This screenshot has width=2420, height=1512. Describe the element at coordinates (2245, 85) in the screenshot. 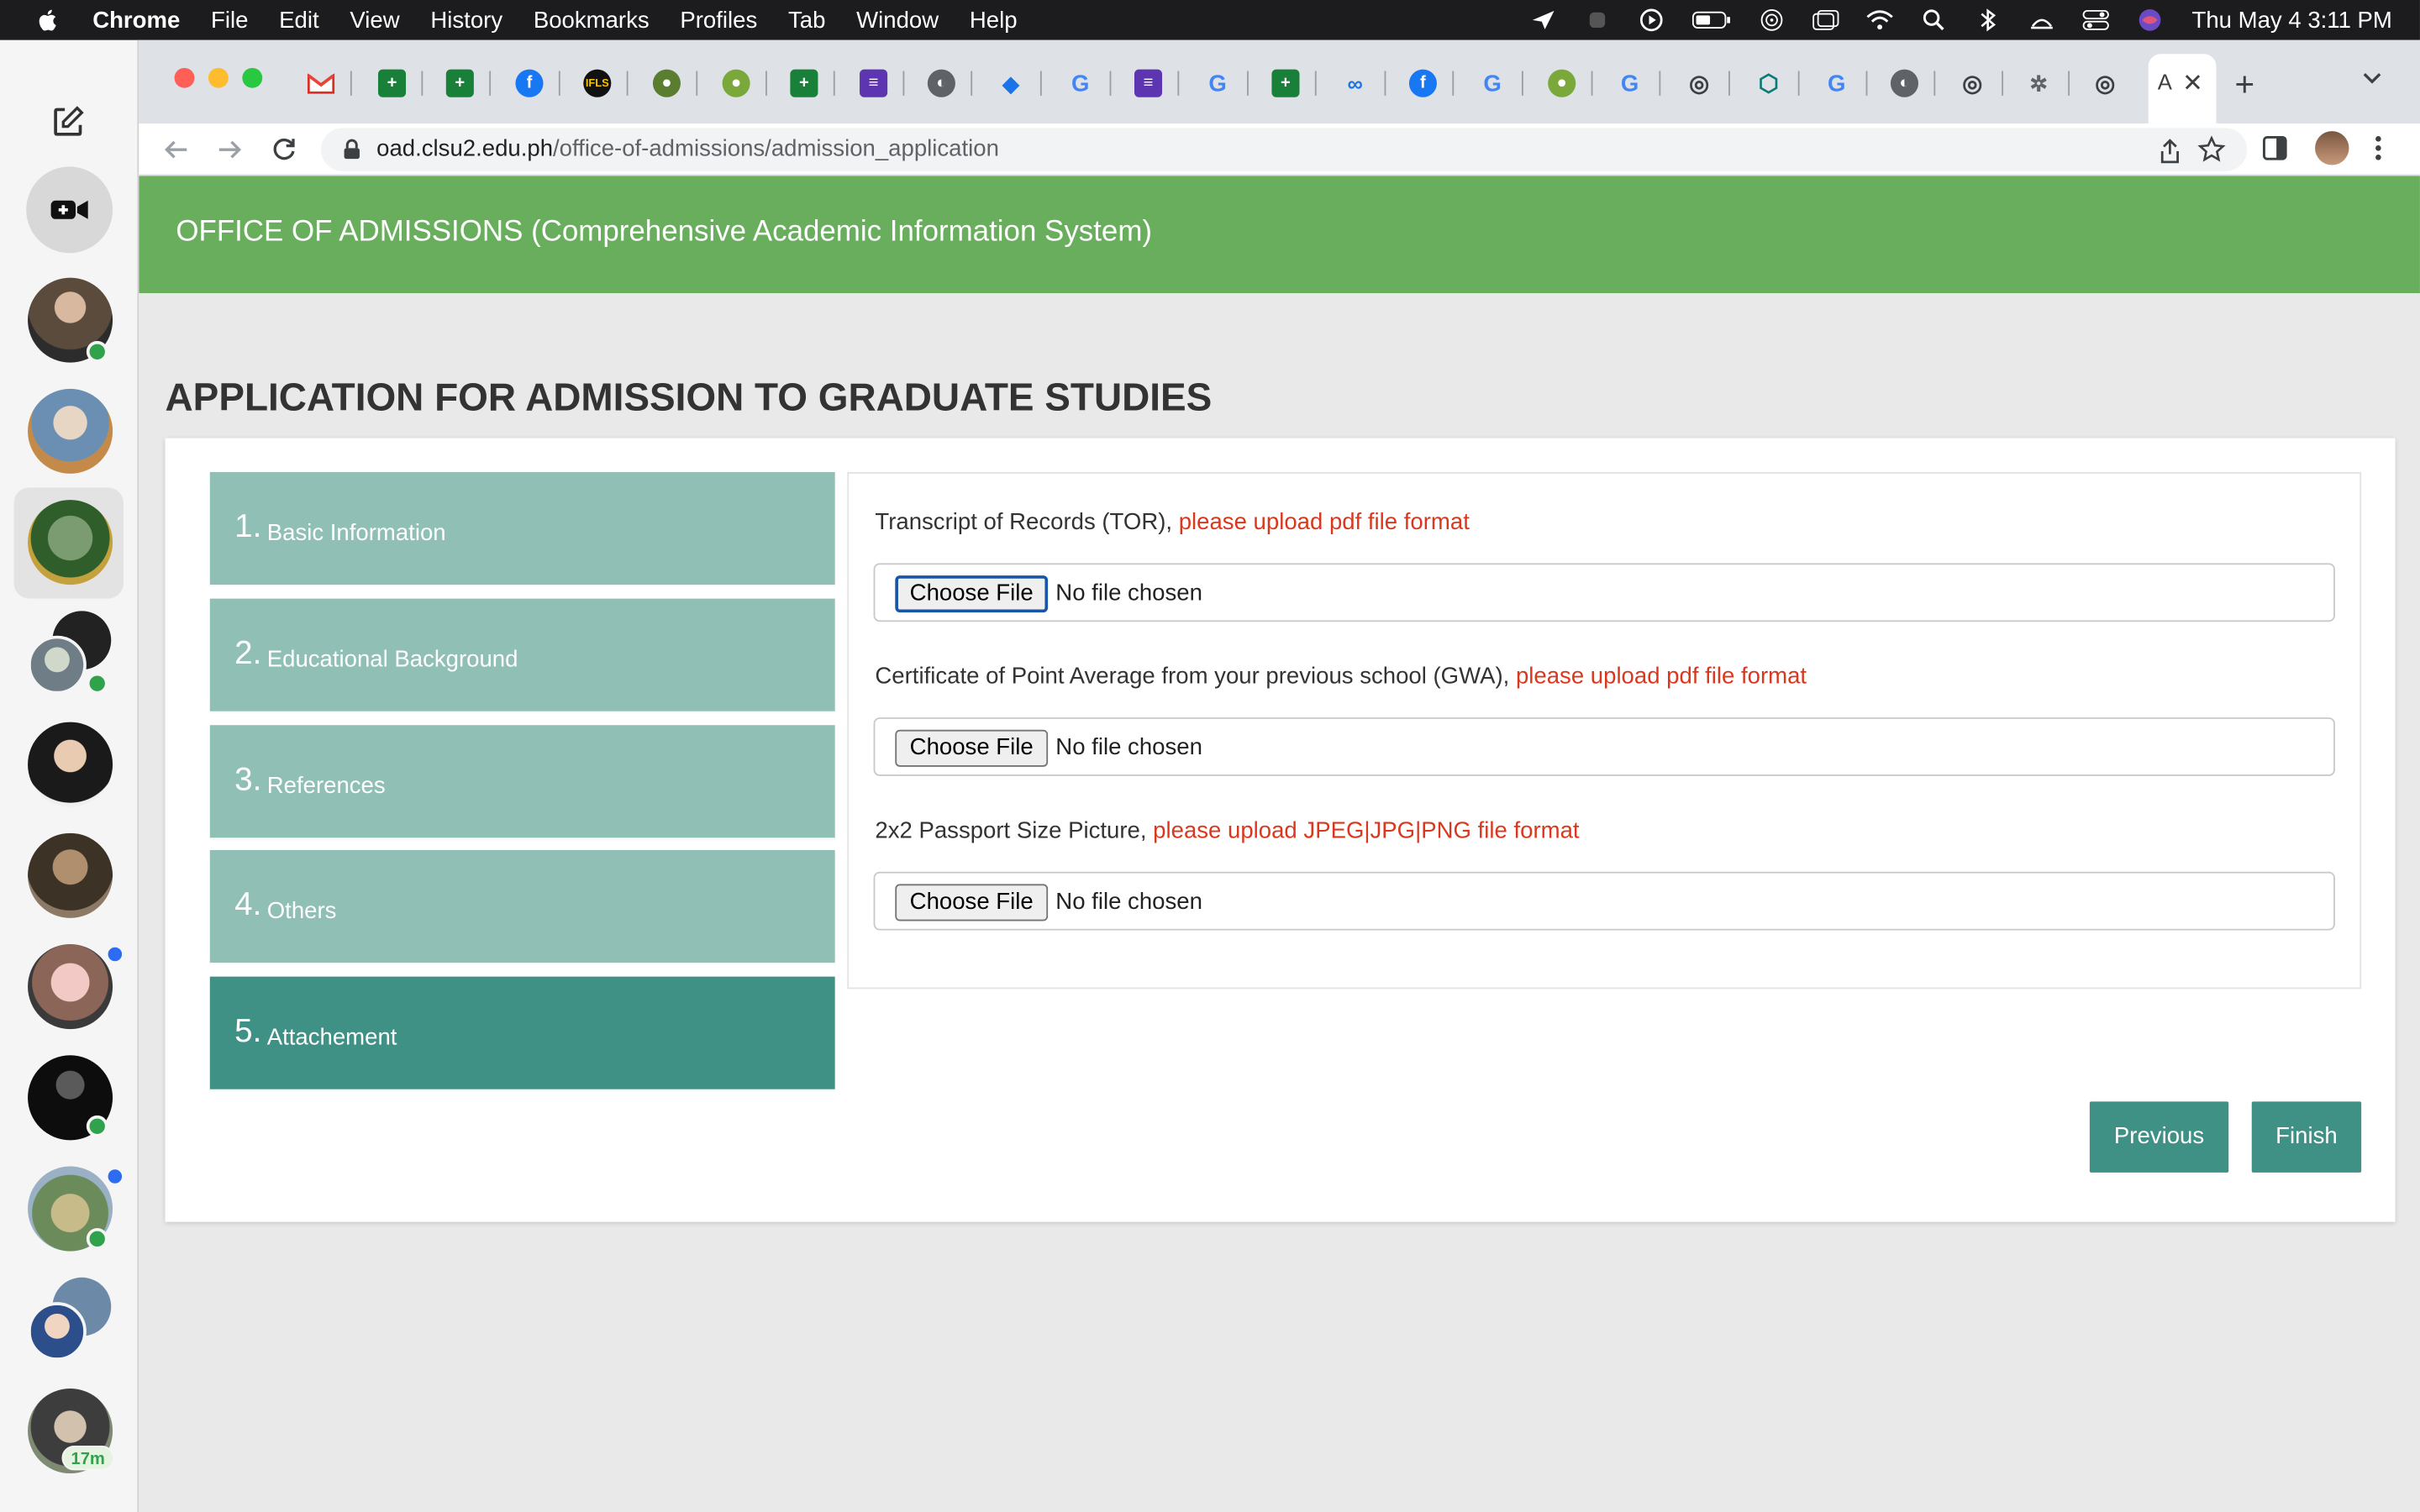

I see `new-tab-button: +` at that location.